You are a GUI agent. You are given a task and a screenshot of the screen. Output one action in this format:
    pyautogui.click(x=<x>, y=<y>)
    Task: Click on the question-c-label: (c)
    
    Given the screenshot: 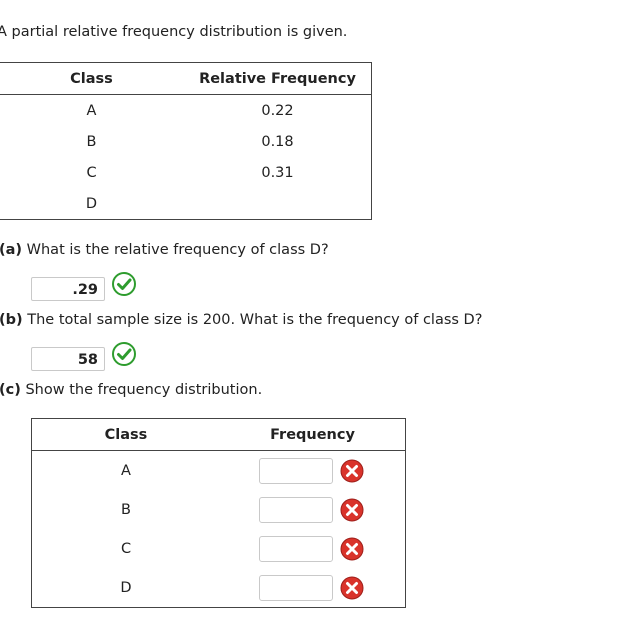 What is the action you would take?
    pyautogui.click(x=10, y=390)
    